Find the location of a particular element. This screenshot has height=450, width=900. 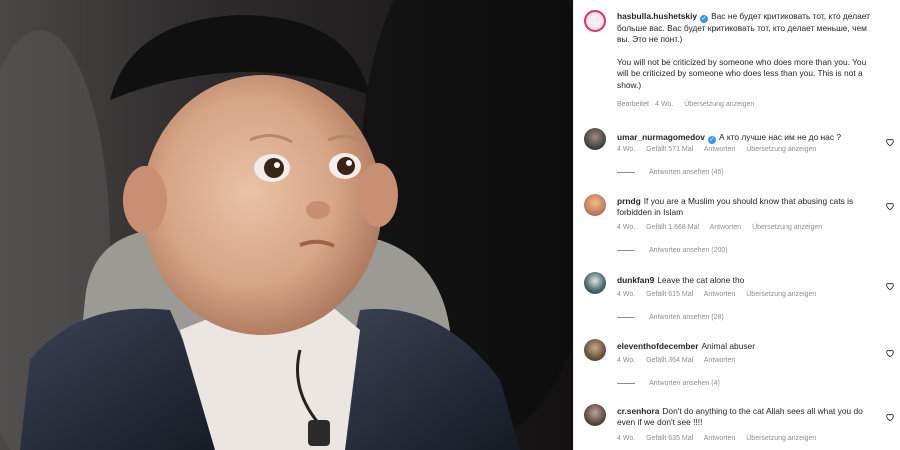

view-replies-label: Antworten ansehen (45) is located at coordinates (686, 172).